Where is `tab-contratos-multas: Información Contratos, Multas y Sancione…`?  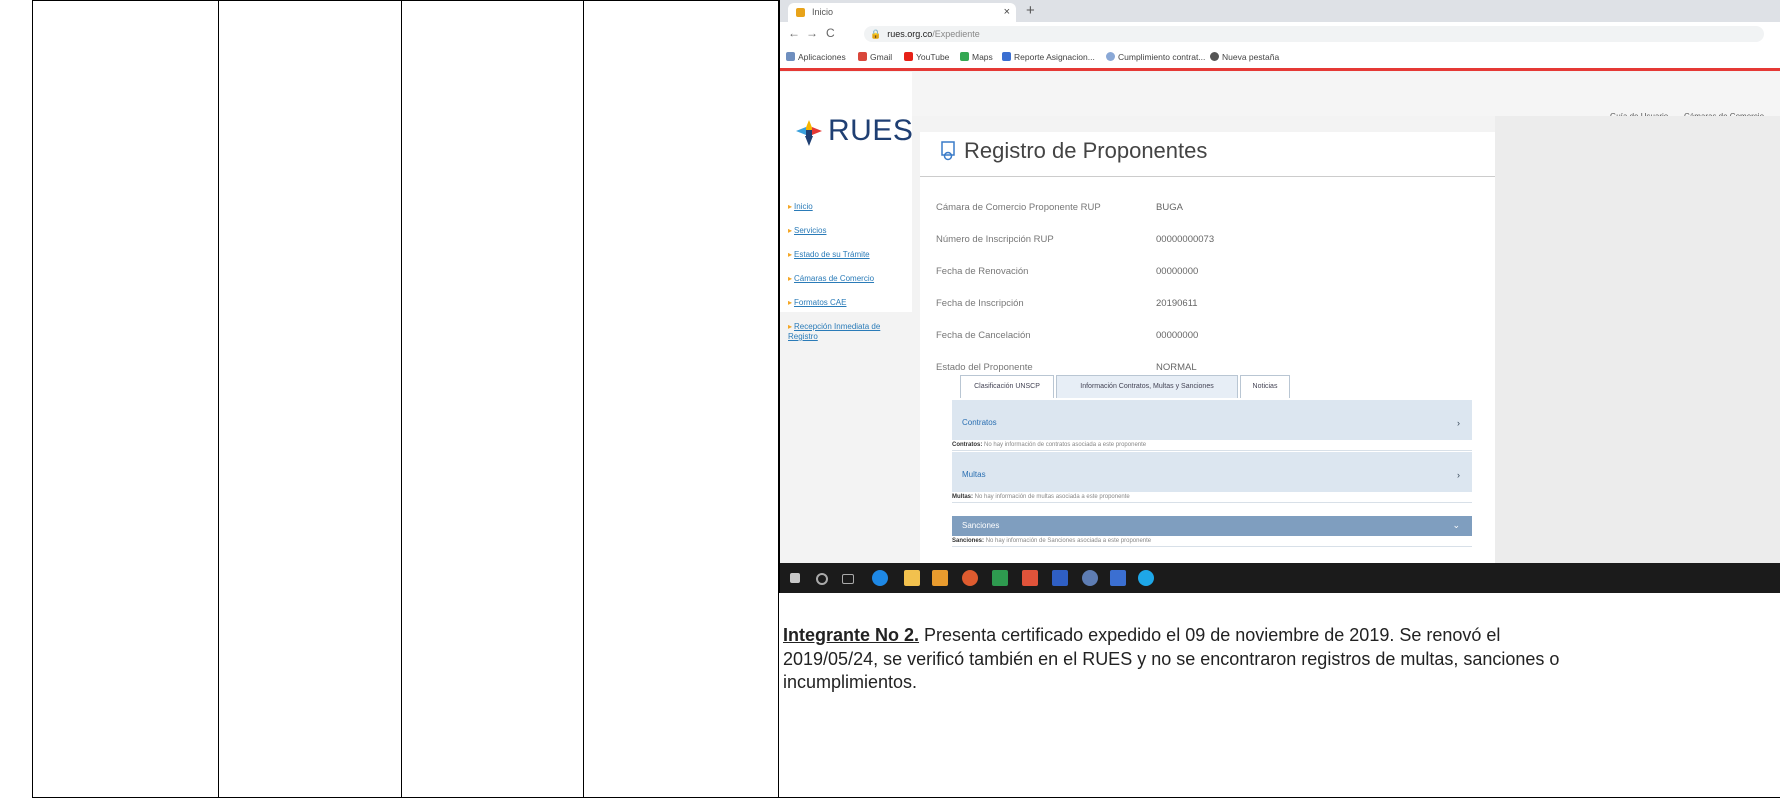 tab-contratos-multas: Información Contratos, Multas y Sancione… is located at coordinates (1147, 386).